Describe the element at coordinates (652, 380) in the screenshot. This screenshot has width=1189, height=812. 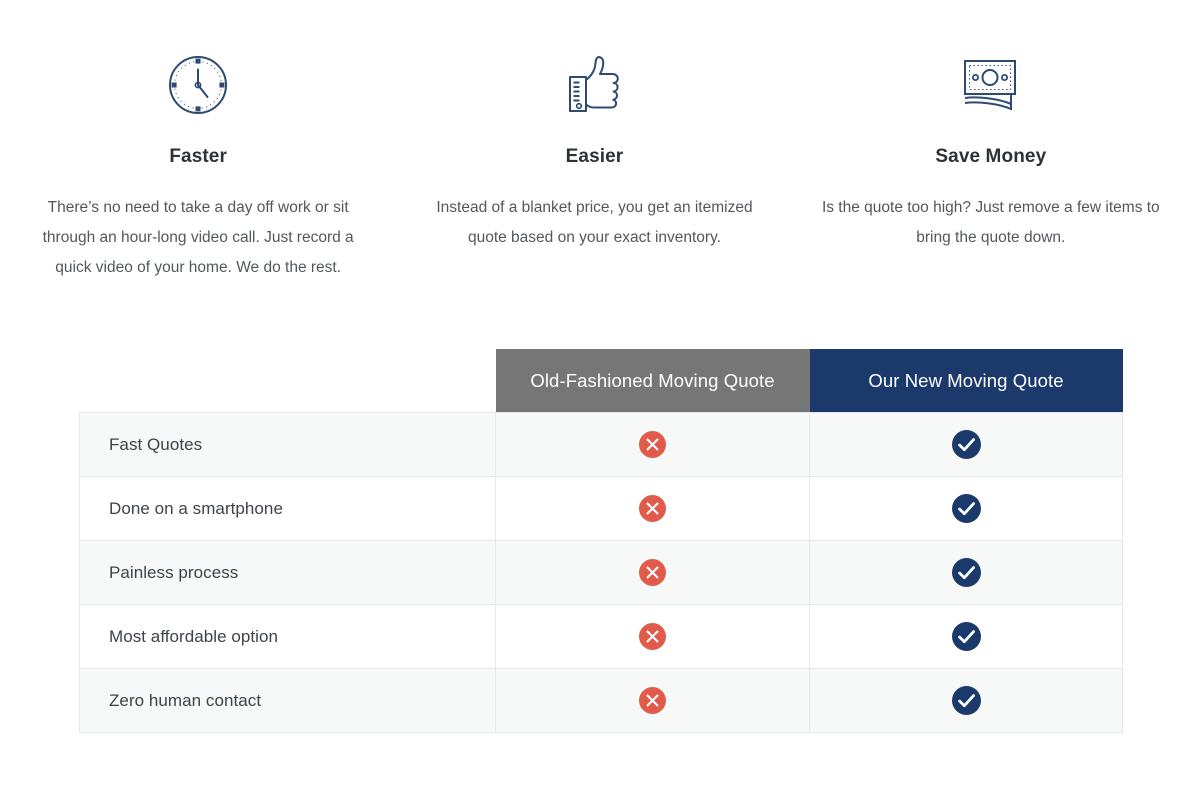
I see `header-old-fashioned-quote: Old-Fashioned Moving Quote` at that location.